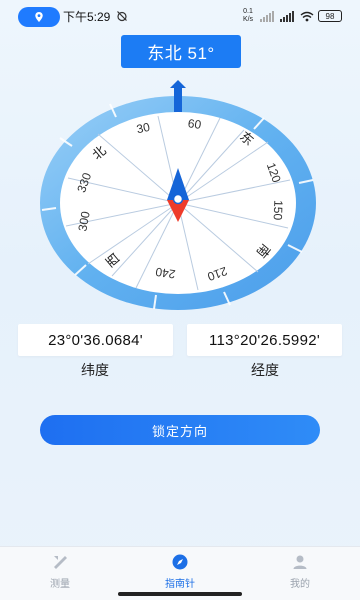 Image resolution: width=360 pixels, height=600 pixels. What do you see at coordinates (307, 16) in the screenshot?
I see `wifi-icon` at bounding box center [307, 16].